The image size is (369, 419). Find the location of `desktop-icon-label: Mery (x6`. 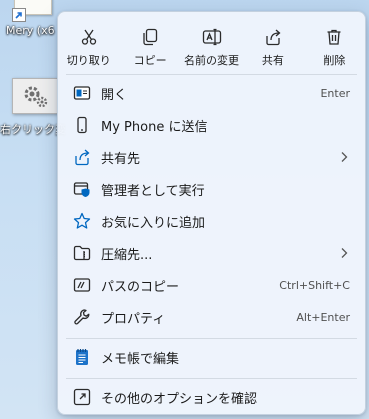

desktop-icon-label: Mery (x6 is located at coordinates (30, 30).